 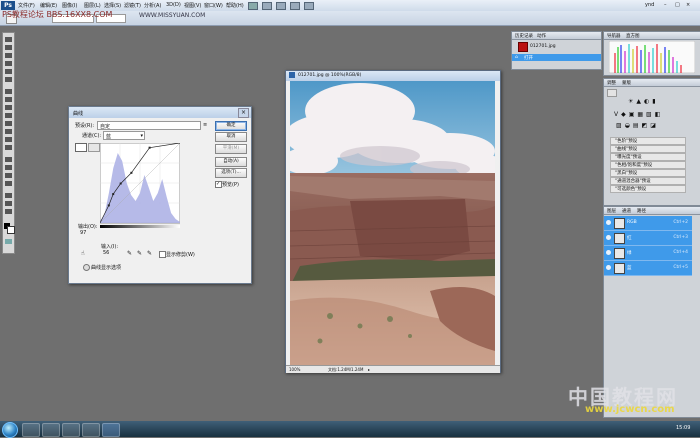 What do you see at coordinates (611, 211) in the screenshot?
I see `tab-layers: 图层` at bounding box center [611, 211].